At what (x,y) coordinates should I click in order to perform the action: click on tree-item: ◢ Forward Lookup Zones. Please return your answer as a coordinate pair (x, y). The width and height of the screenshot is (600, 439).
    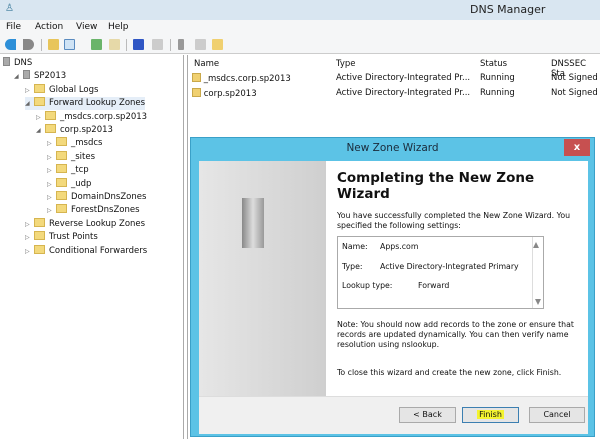
    Looking at the image, I should click on (85, 104).